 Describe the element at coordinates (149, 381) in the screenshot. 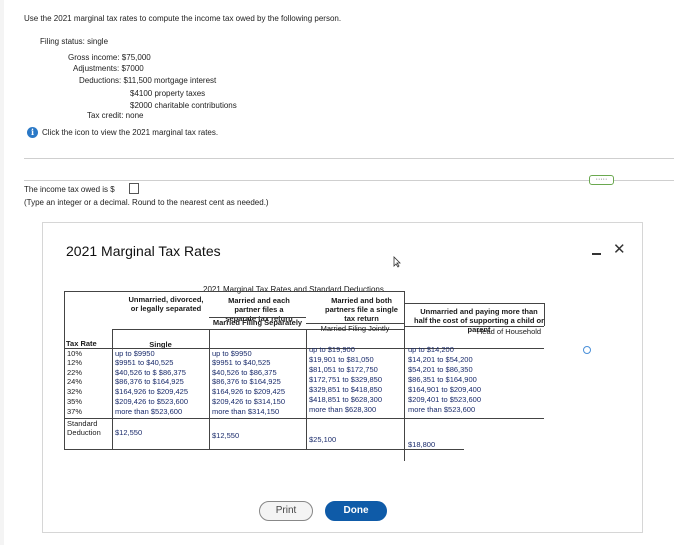

I see `single-cell: $86,376 to $164,925` at that location.